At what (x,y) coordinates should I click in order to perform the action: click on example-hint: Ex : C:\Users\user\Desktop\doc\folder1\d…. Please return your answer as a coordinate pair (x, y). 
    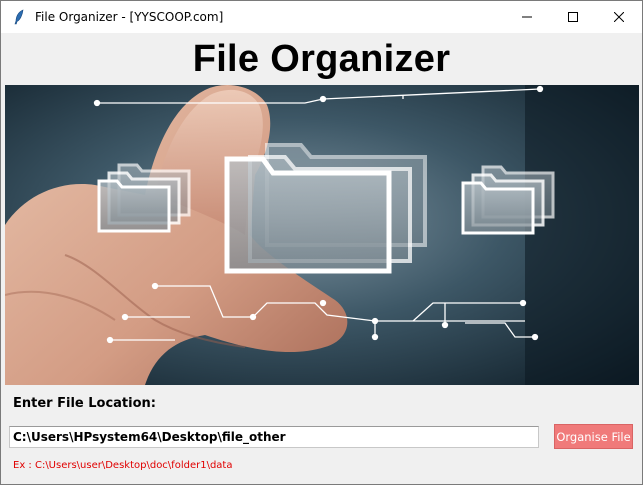
    Looking at the image, I should click on (123, 465).